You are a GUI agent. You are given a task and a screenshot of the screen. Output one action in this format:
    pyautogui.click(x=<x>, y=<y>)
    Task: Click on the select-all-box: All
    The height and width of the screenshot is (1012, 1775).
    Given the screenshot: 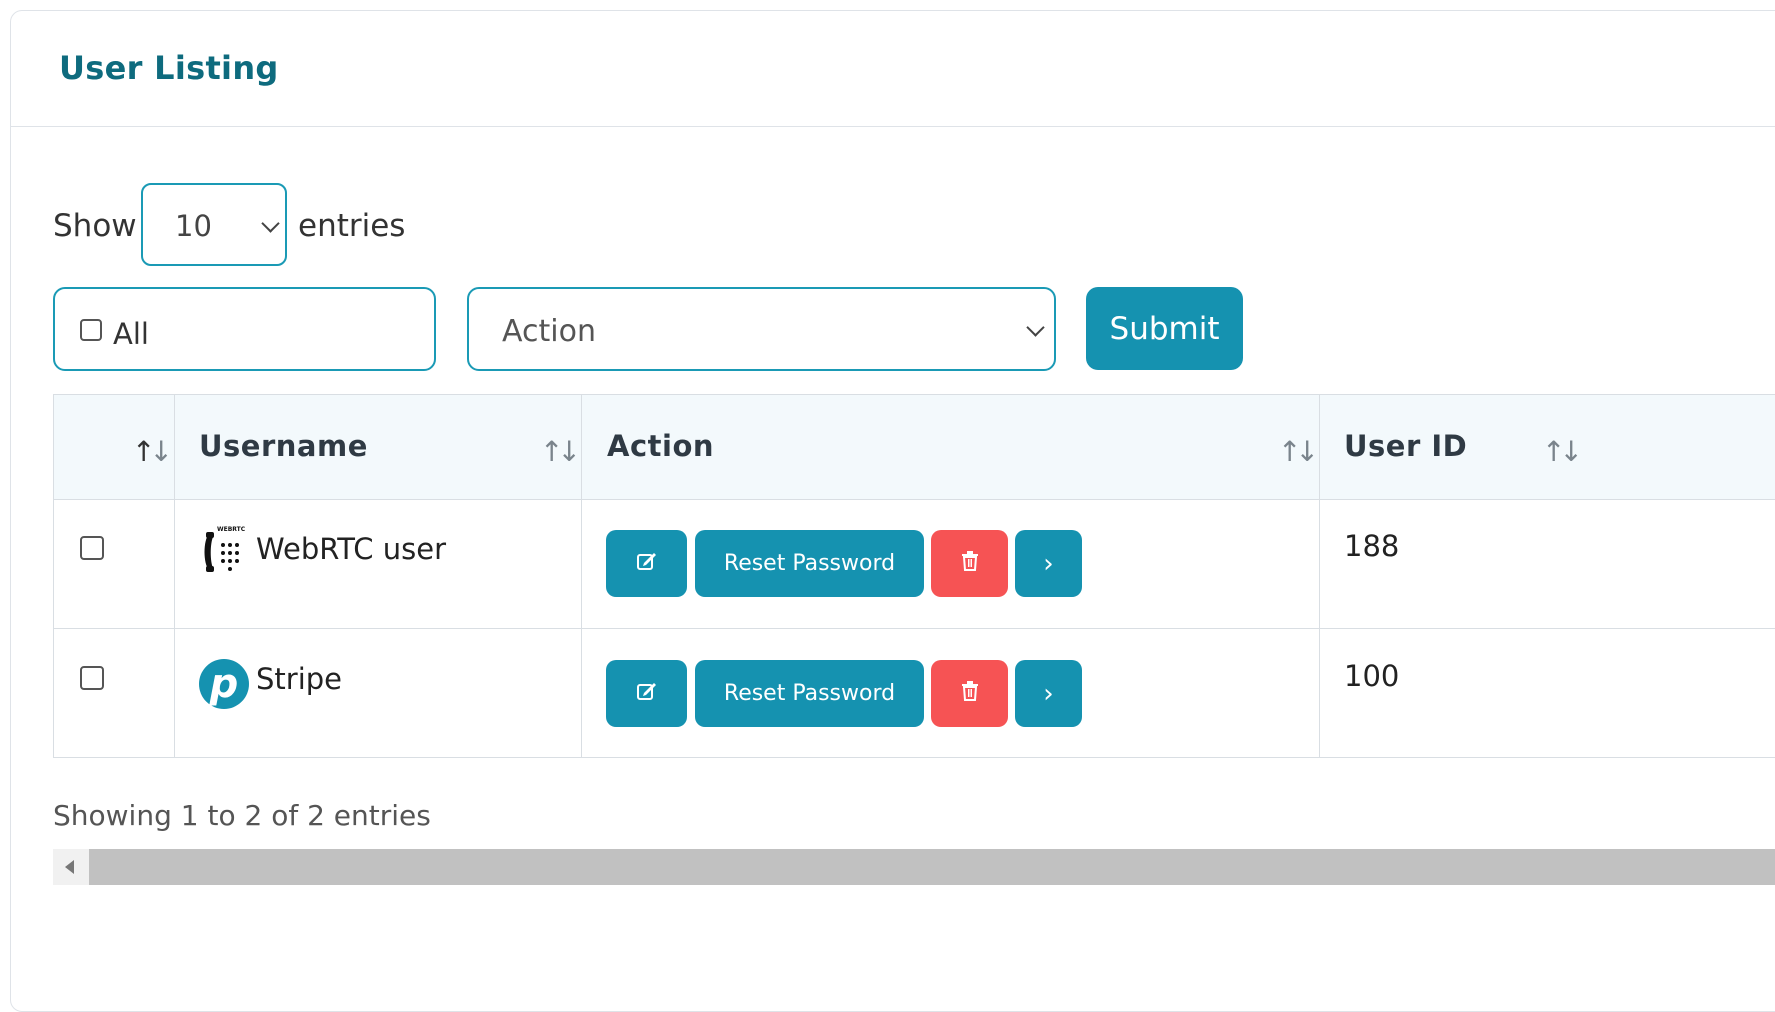 What is the action you would take?
    pyautogui.click(x=244, y=329)
    